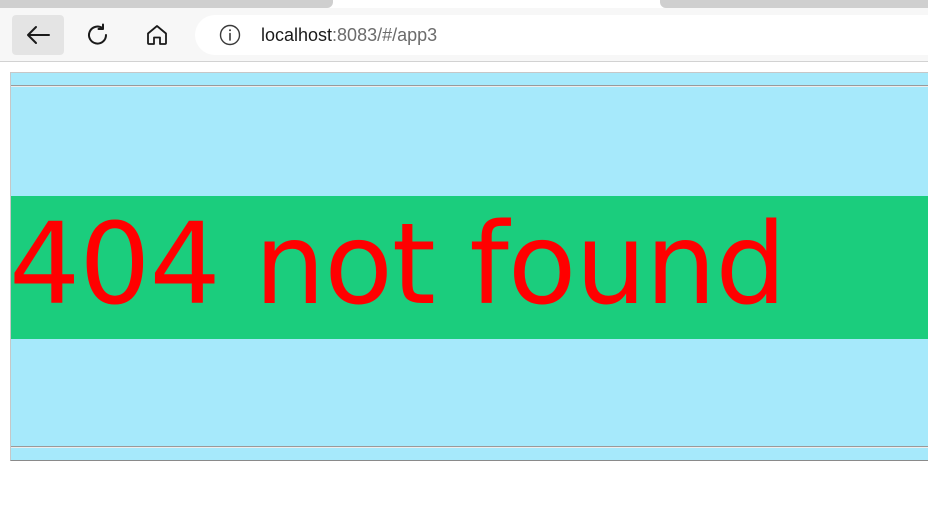 The width and height of the screenshot is (928, 531). Describe the element at coordinates (469, 86) in the screenshot. I see `top-rule` at that location.